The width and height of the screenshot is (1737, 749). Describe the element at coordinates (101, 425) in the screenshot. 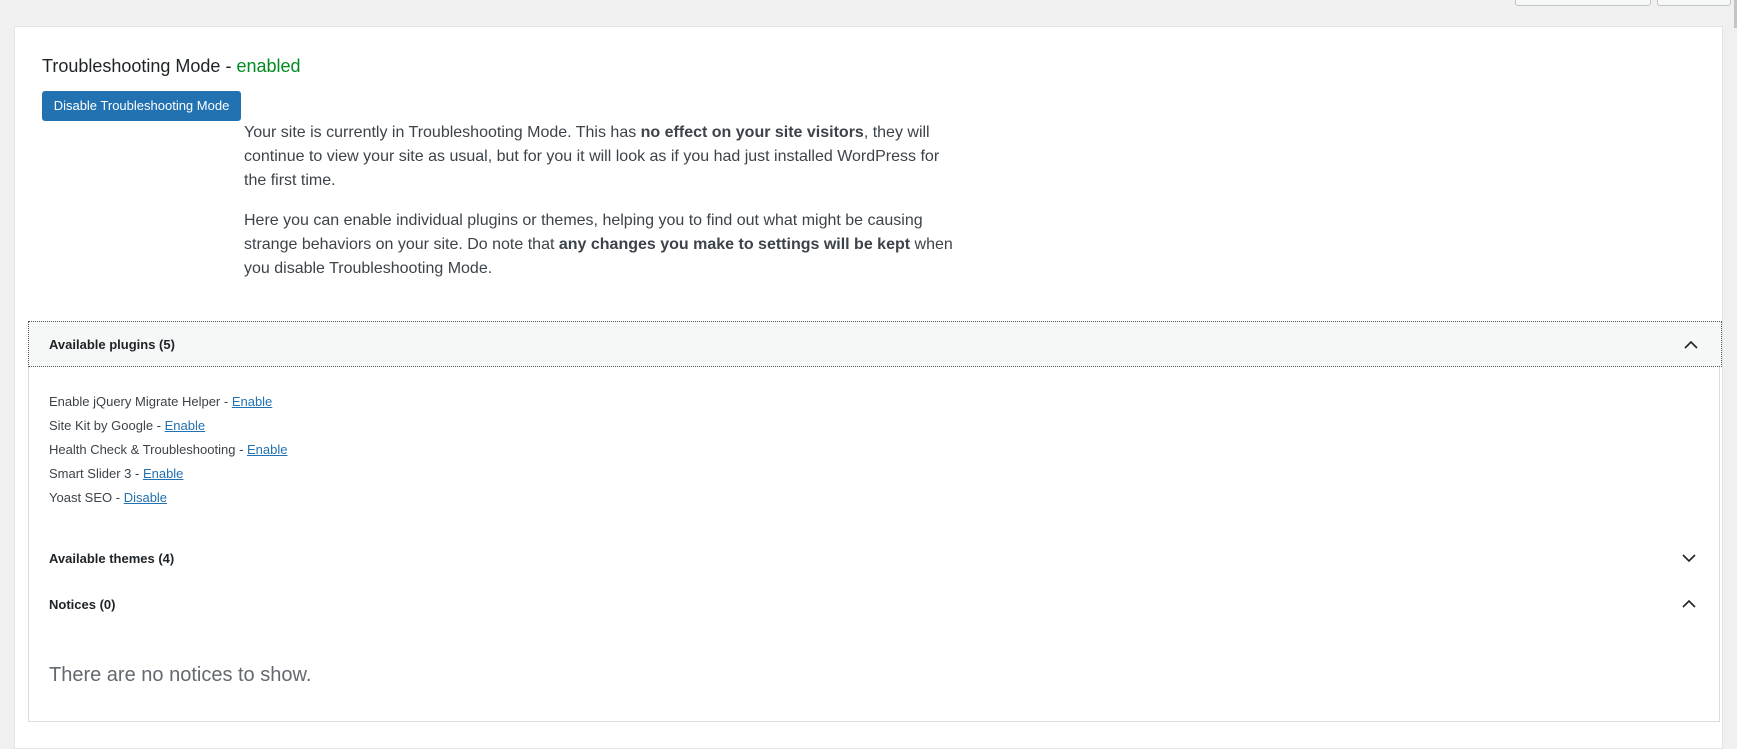

I see `plugin-name: Site Kit by Google` at that location.